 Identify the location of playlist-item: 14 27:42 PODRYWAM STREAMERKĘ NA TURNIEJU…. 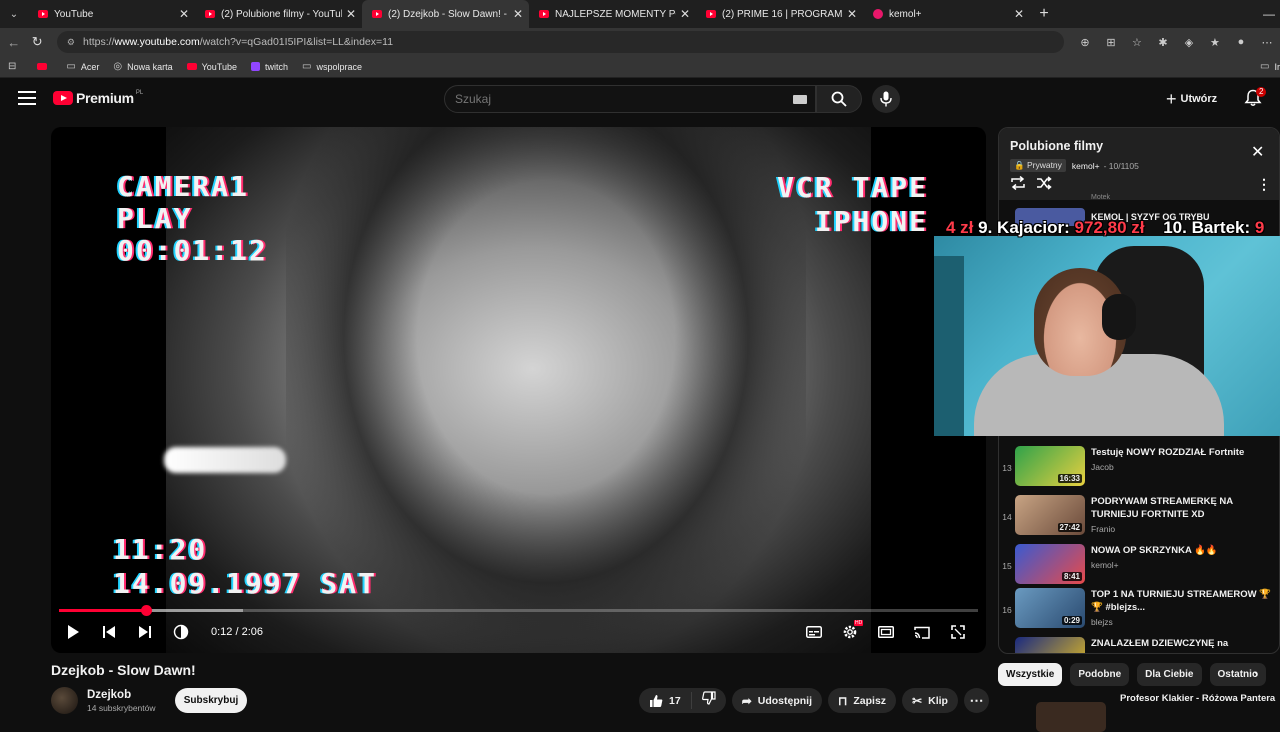
(1139, 518).